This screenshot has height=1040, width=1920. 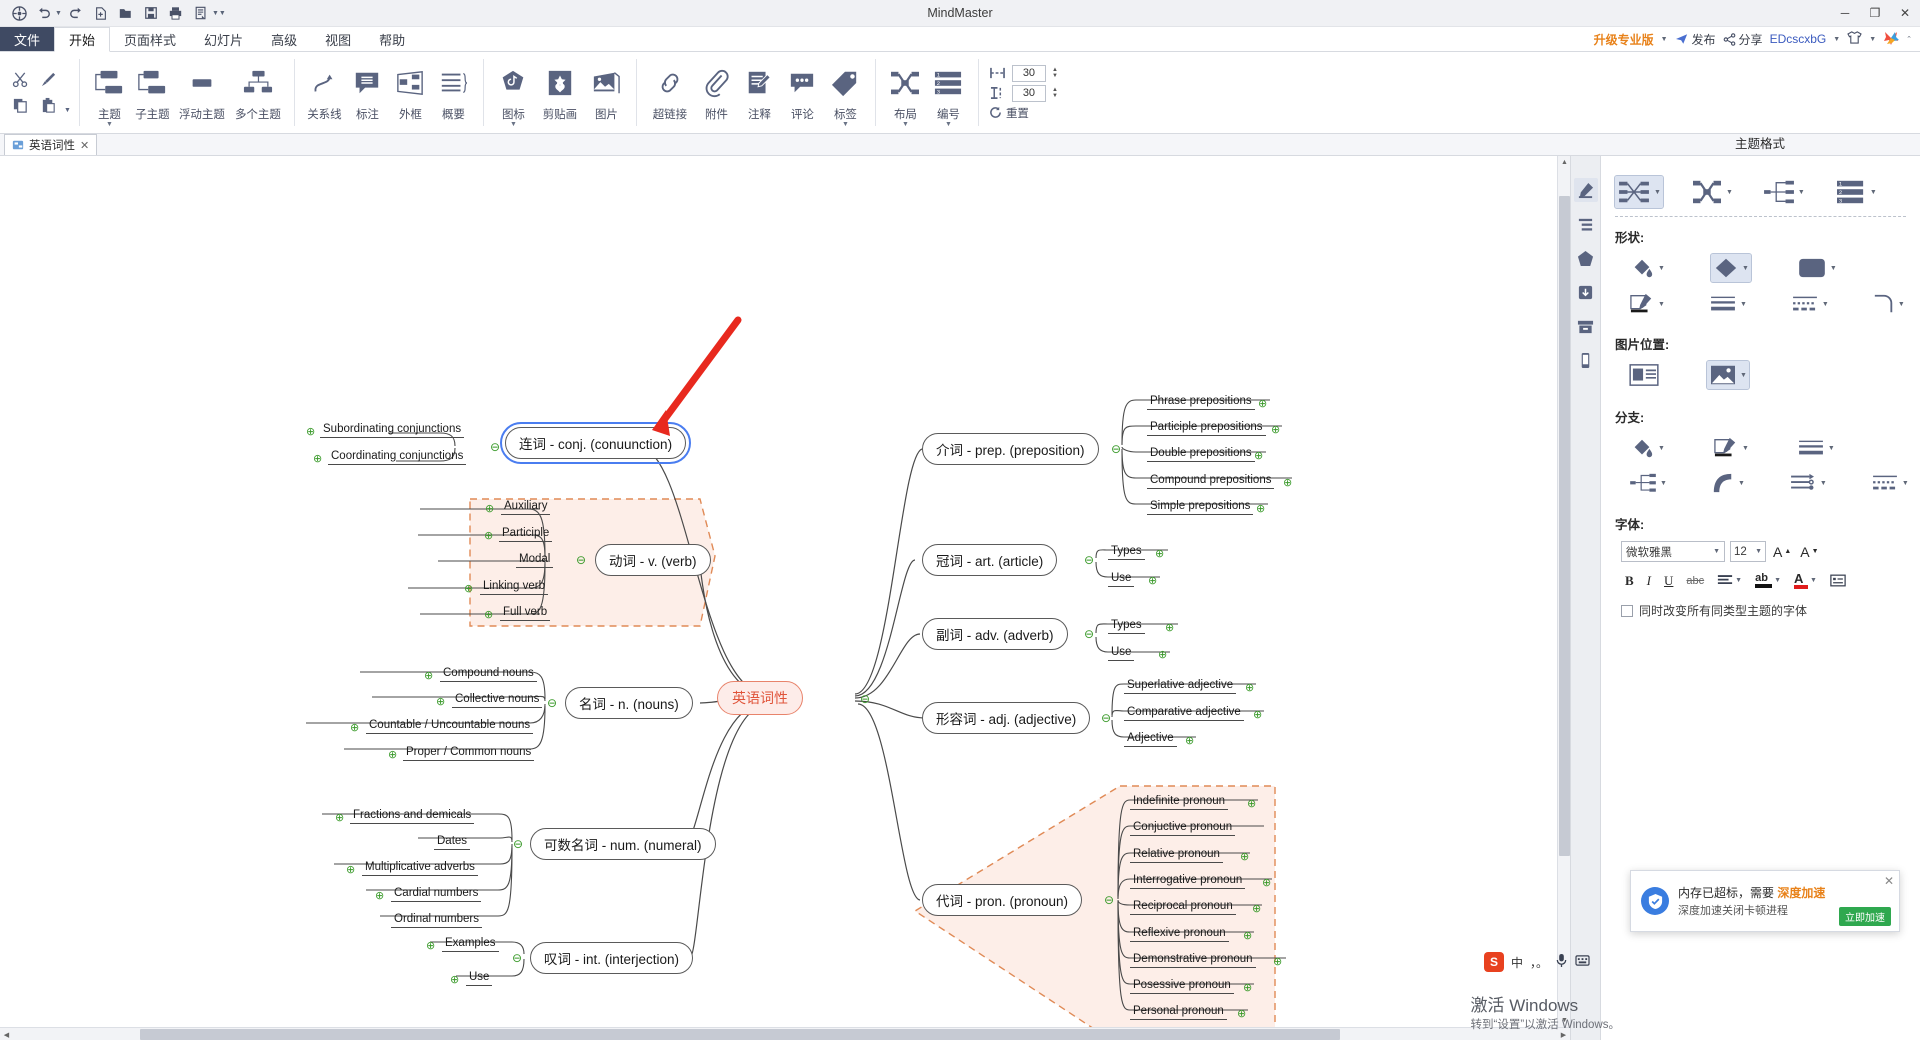 I want to click on hyperlink-button: 超链接, so click(x=670, y=93).